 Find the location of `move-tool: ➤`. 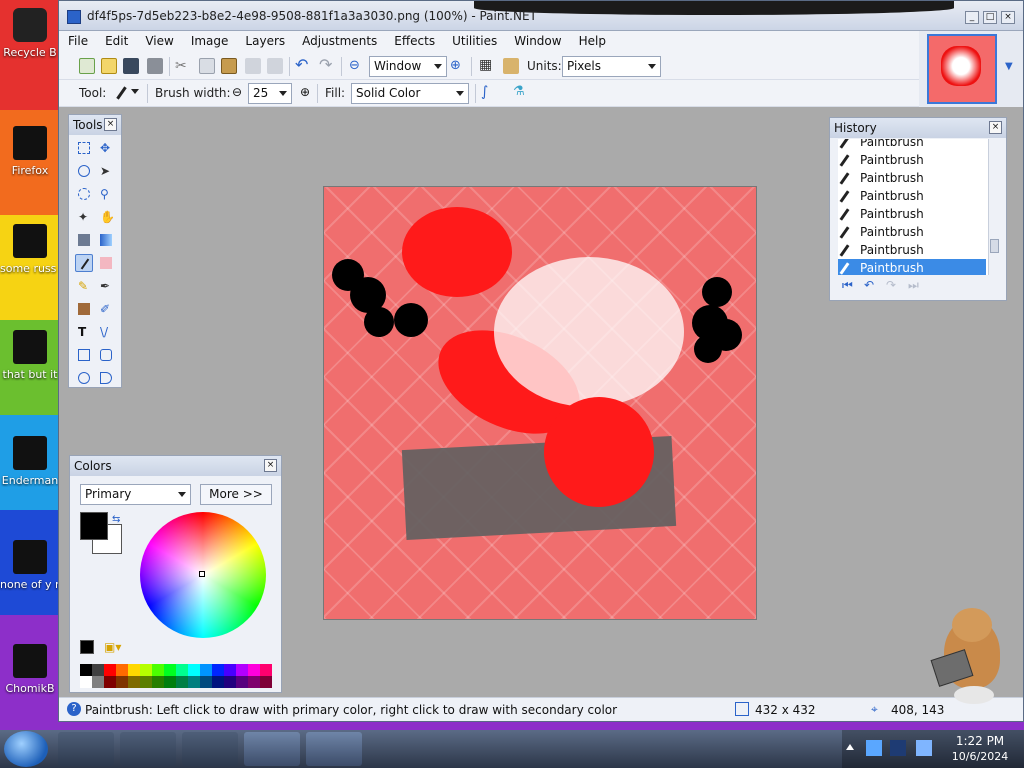

move-tool: ➤ is located at coordinates (106, 171).